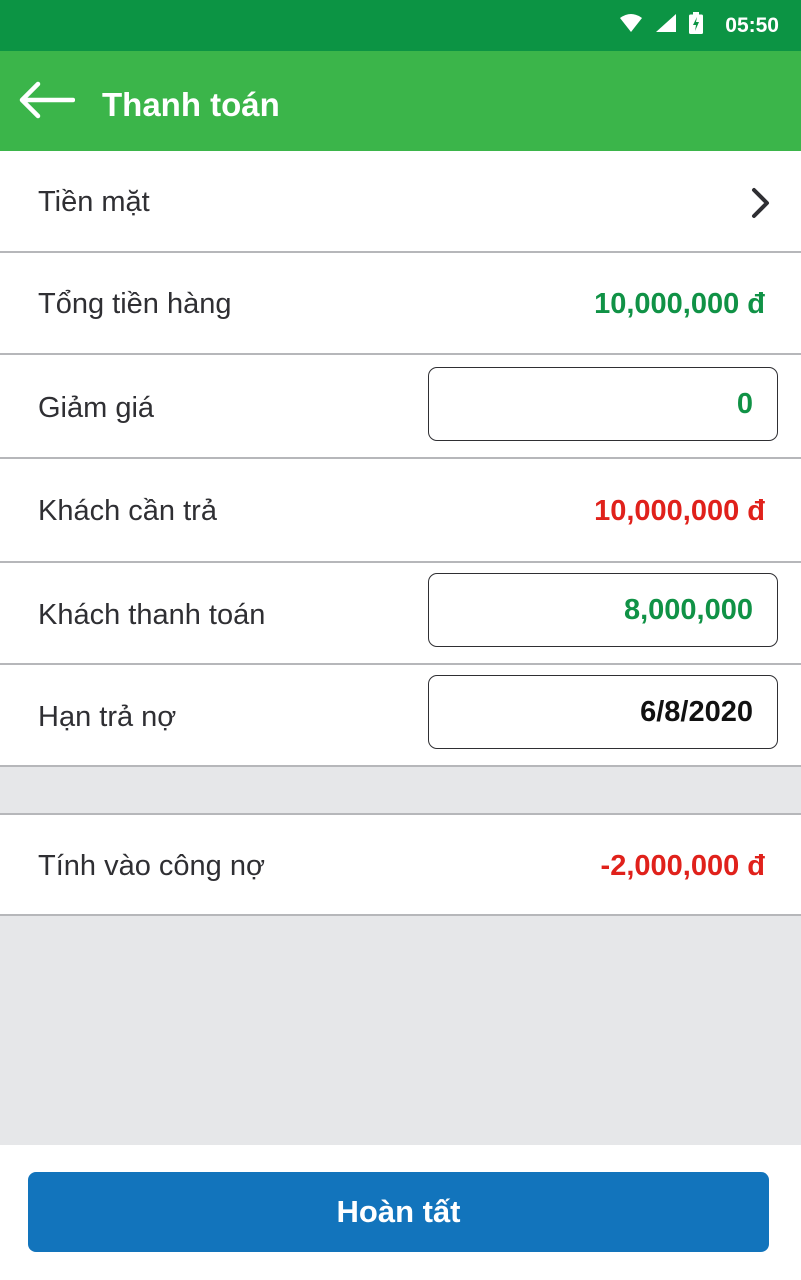 This screenshot has width=801, height=1280. What do you see at coordinates (135, 304) in the screenshot?
I see `subtotal-label: Tổng tiền hàng` at bounding box center [135, 304].